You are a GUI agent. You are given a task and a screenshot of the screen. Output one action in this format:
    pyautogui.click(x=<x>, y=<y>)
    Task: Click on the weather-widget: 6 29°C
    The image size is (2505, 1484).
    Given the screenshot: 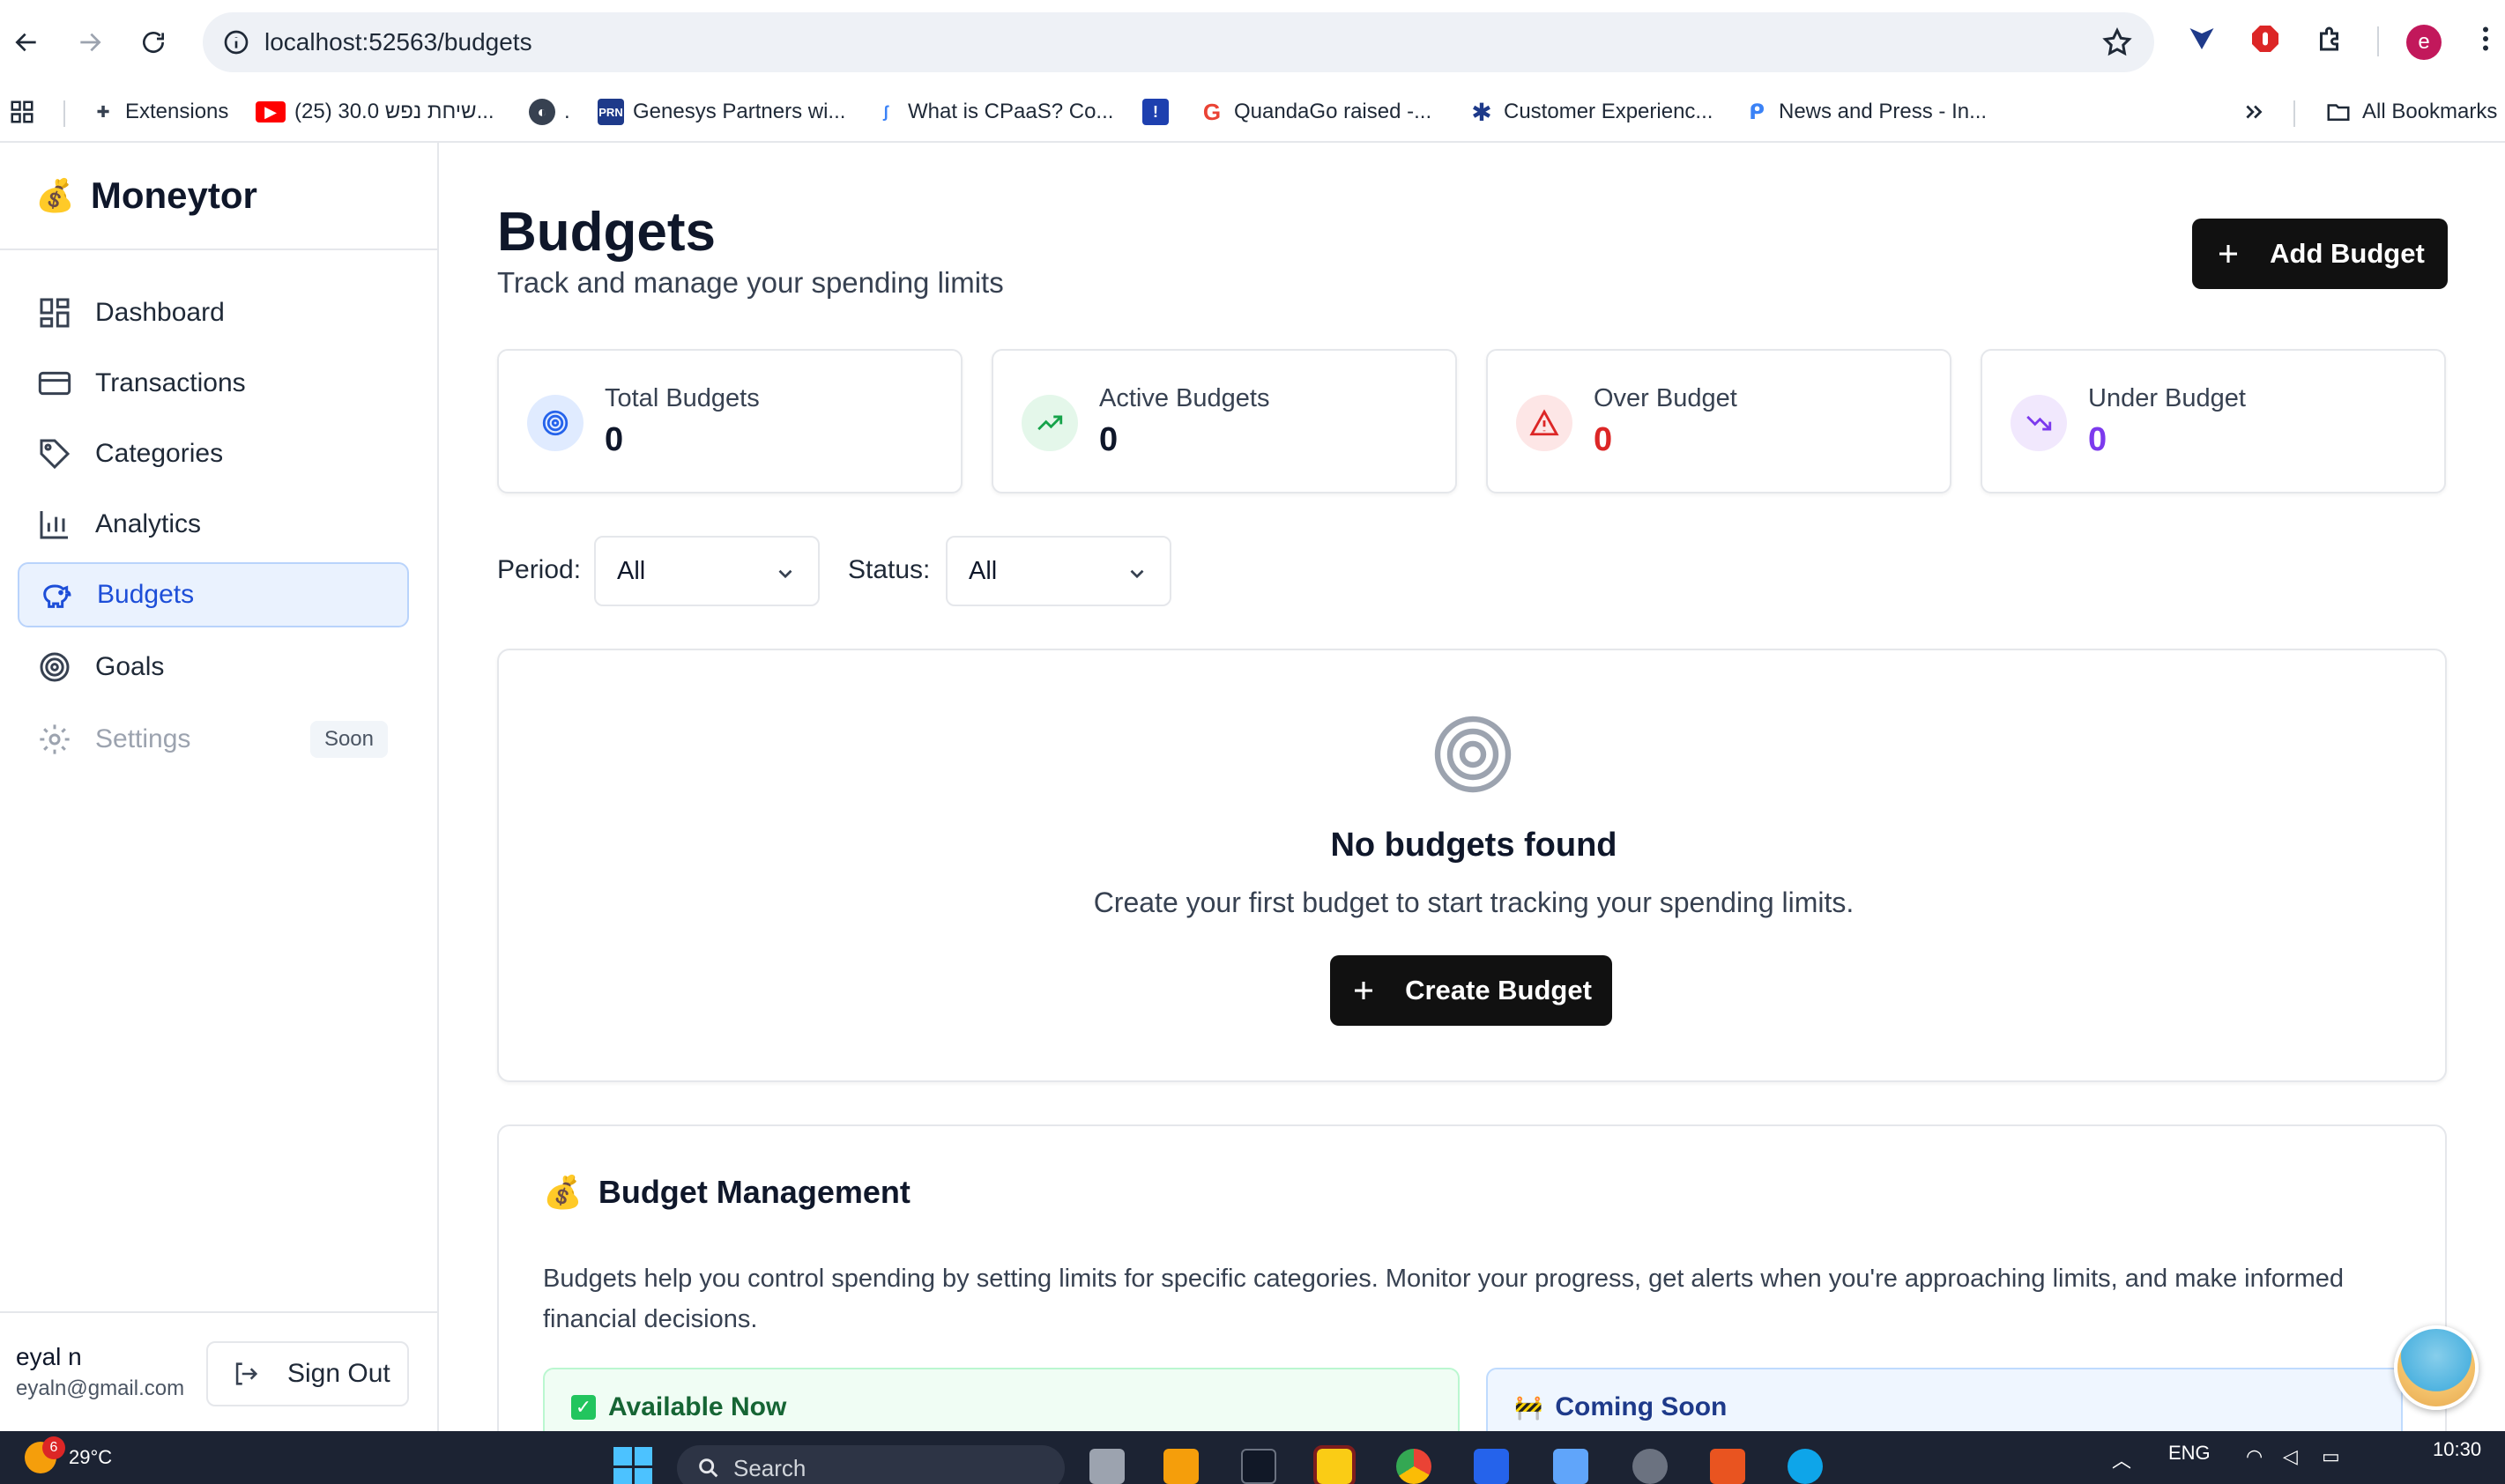 What is the action you would take?
    pyautogui.click(x=69, y=1454)
    